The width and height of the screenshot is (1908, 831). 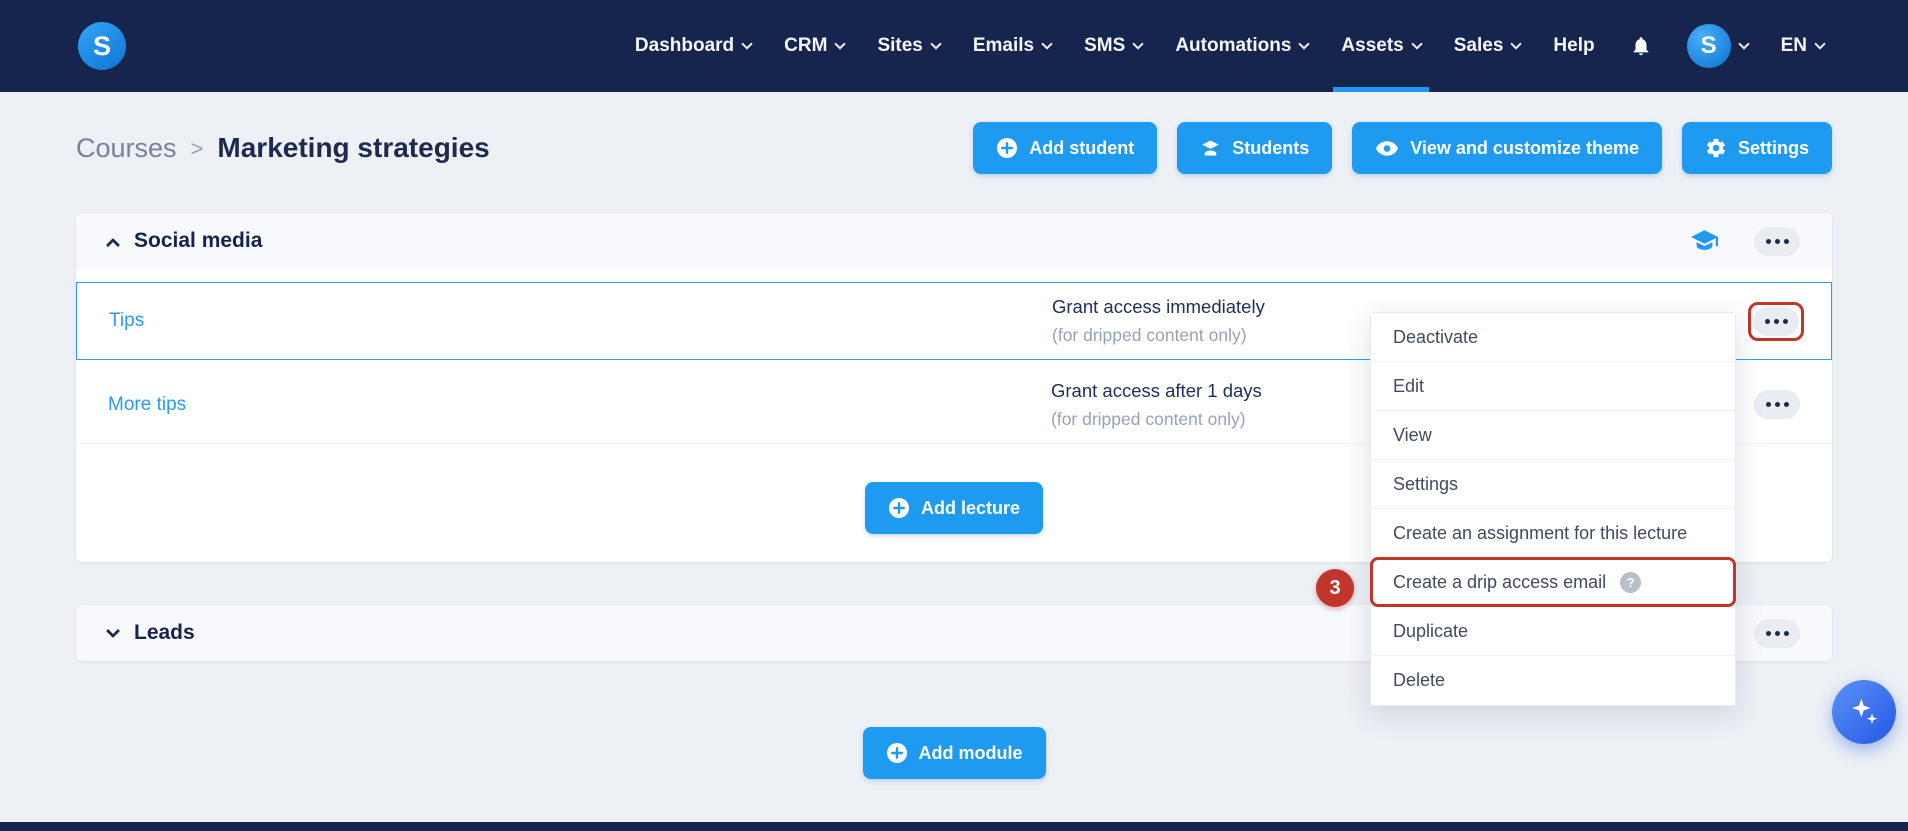 I want to click on annotation-step-badge: 3, so click(x=1335, y=588).